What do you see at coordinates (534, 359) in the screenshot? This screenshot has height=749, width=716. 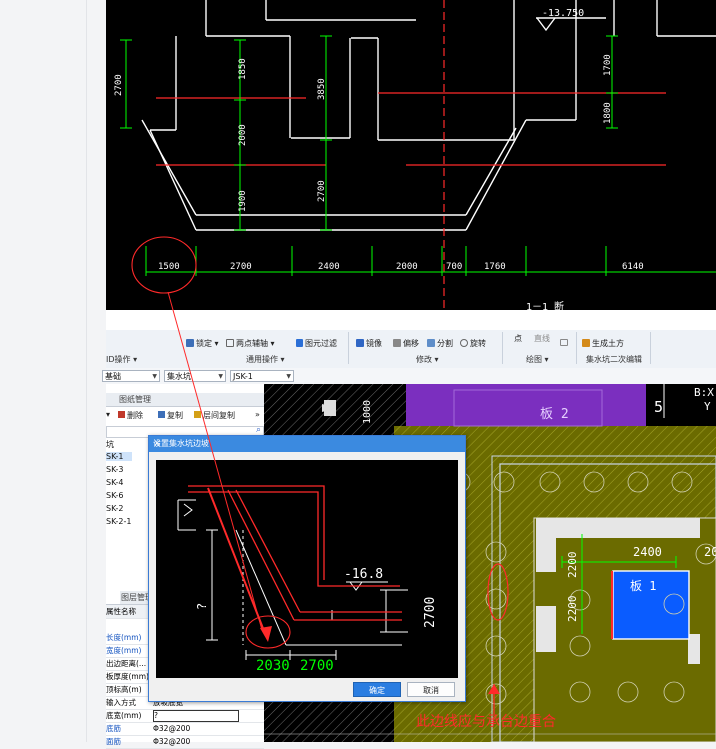 I see `group-draw-text: 绘图` at bounding box center [534, 359].